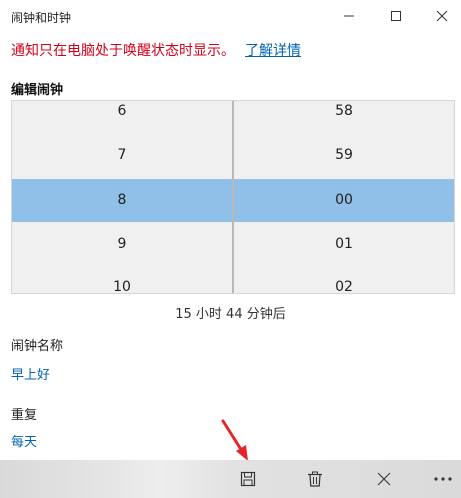  I want to click on maximize-button, so click(396, 16).